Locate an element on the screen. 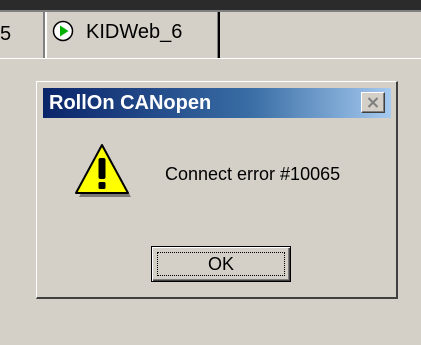 This screenshot has height=345, width=421. top-dark-strip is located at coordinates (210, 5).